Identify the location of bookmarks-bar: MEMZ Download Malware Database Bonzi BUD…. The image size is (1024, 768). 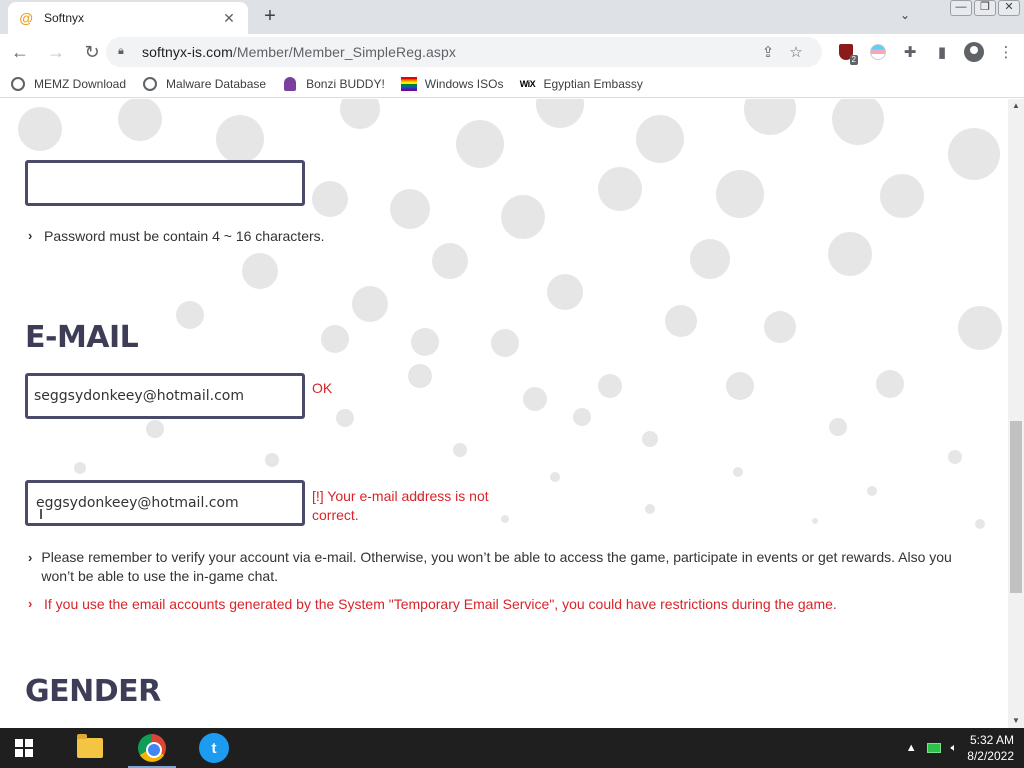
(512, 84).